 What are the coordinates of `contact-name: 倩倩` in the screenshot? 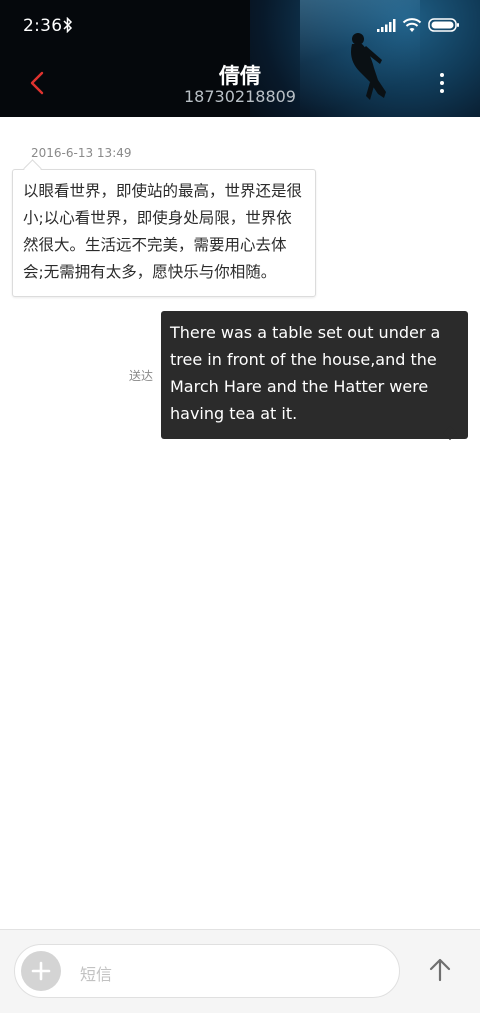 It's located at (240, 76).